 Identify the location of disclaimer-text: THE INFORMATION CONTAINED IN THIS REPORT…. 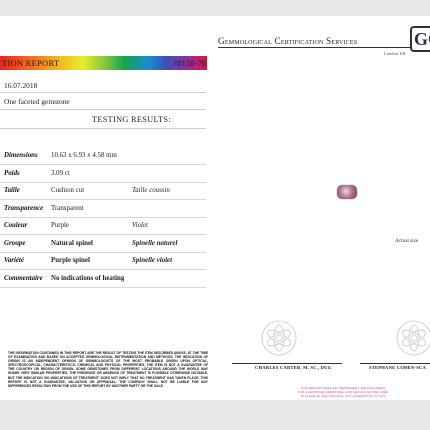
(108, 369).